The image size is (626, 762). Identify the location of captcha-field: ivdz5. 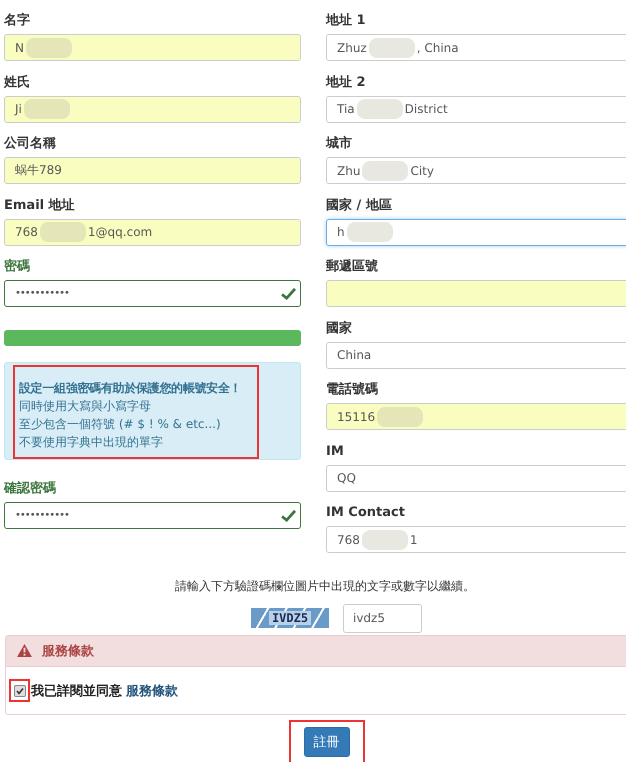
(382, 618).